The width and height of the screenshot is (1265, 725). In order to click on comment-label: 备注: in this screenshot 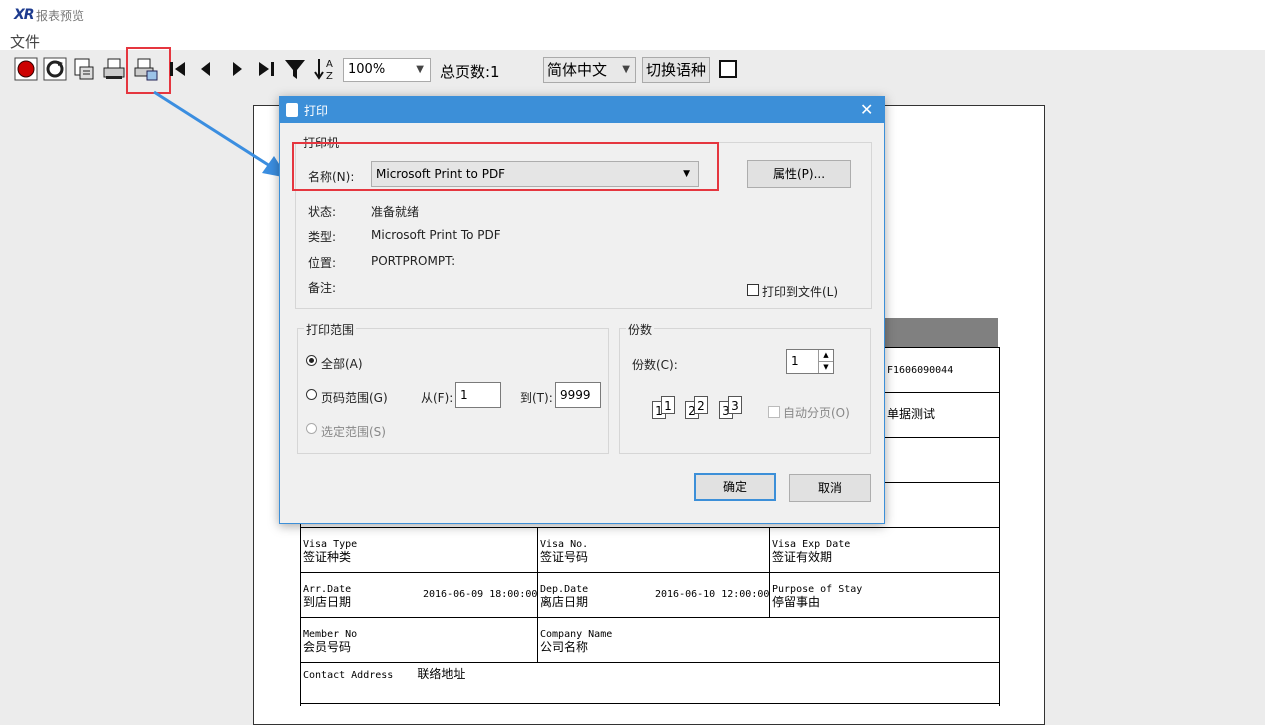, I will do `click(322, 288)`.